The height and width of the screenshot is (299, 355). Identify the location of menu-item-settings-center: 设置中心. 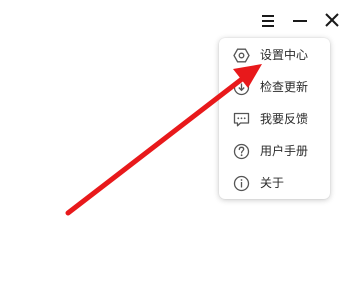
(274, 55).